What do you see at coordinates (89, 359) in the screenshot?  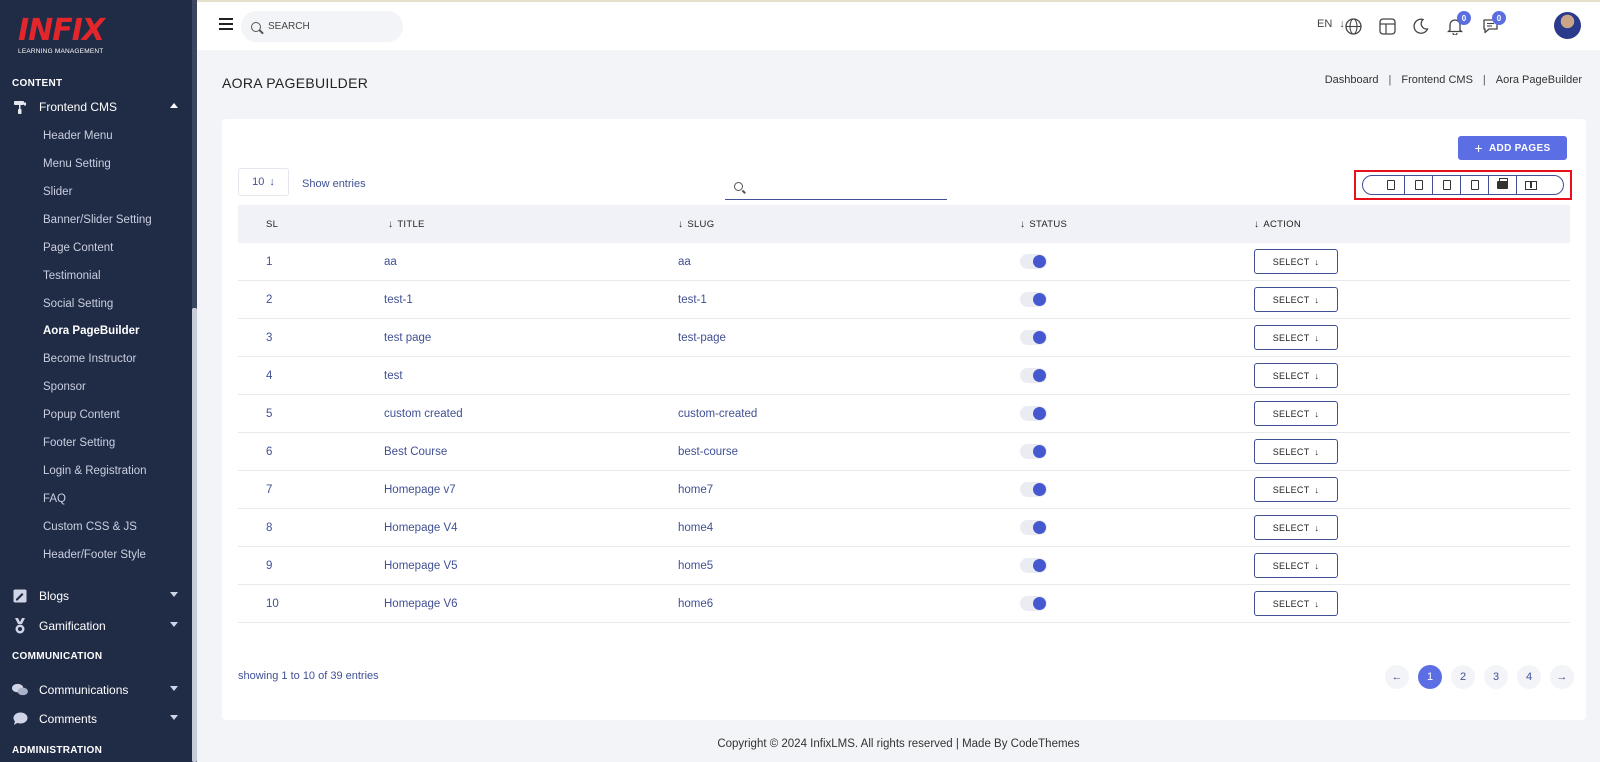 I see `sidebar-sub-become-instructor: Become Instructor` at bounding box center [89, 359].